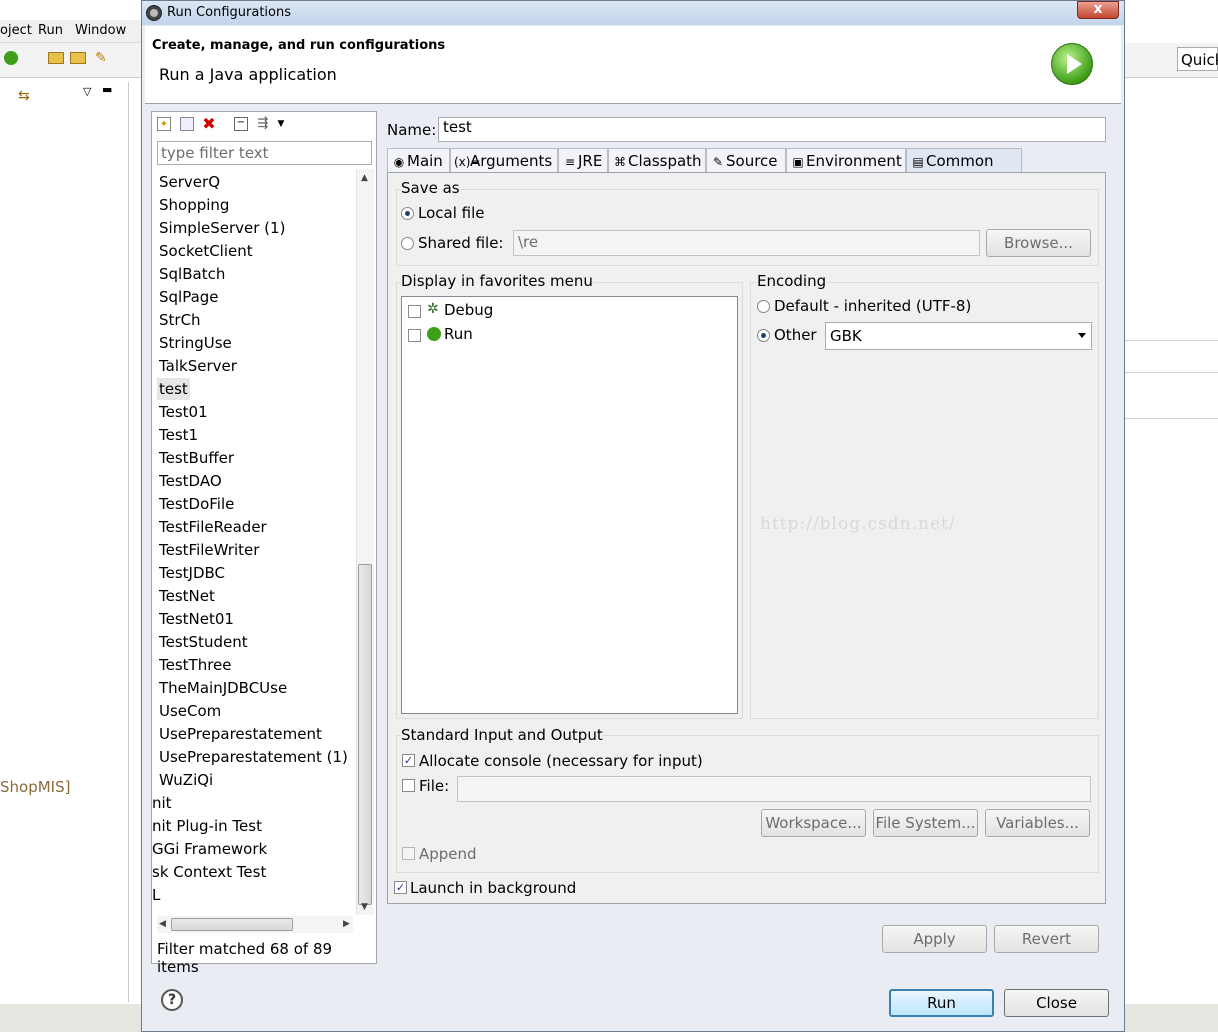 Image resolution: width=1218 pixels, height=1032 pixels. I want to click on apply-button: Apply, so click(934, 939).